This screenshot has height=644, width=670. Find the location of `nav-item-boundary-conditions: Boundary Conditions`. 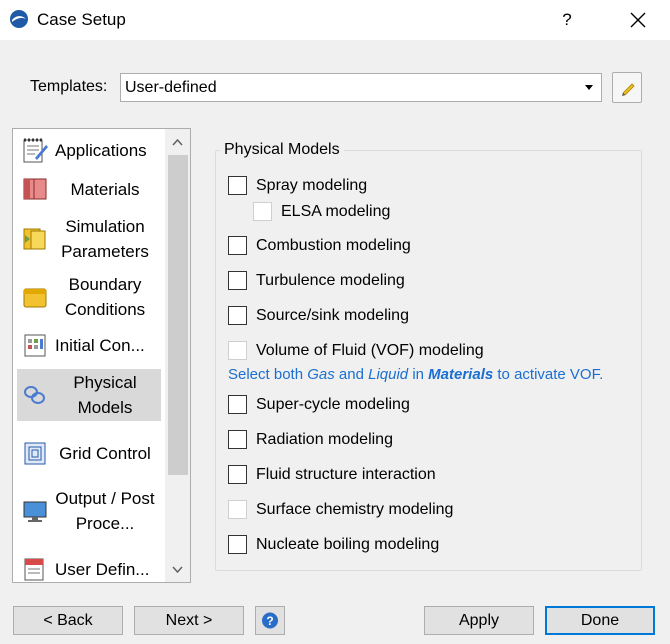

nav-item-boundary-conditions: Boundary Conditions is located at coordinates (89, 297).